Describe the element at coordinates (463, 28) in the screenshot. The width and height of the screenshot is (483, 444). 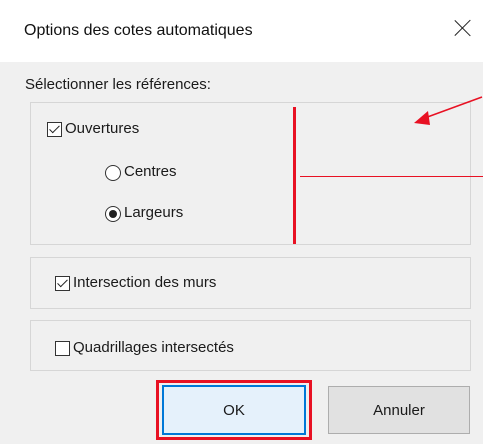
I see `close-icon` at that location.